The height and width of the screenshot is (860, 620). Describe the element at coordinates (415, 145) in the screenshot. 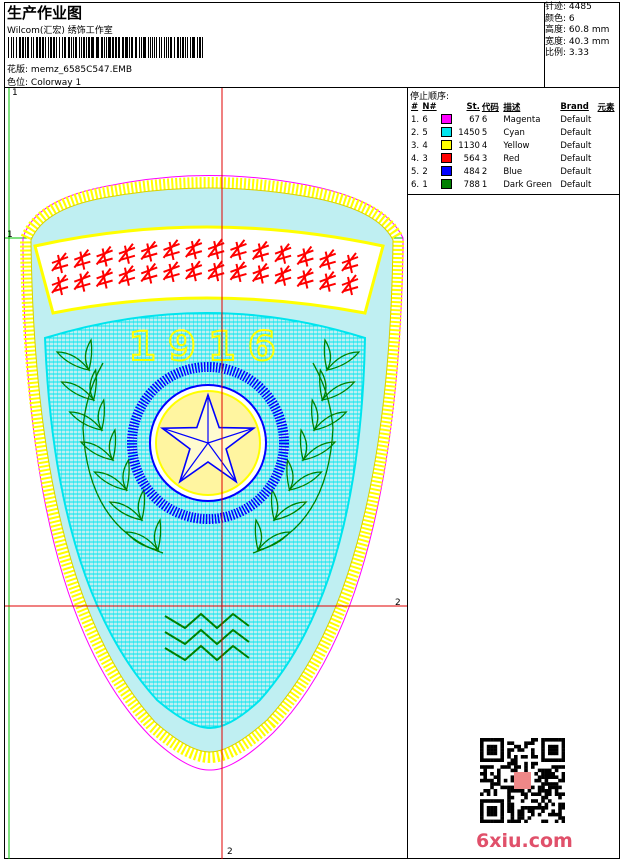

I see `row-num: 3.` at that location.